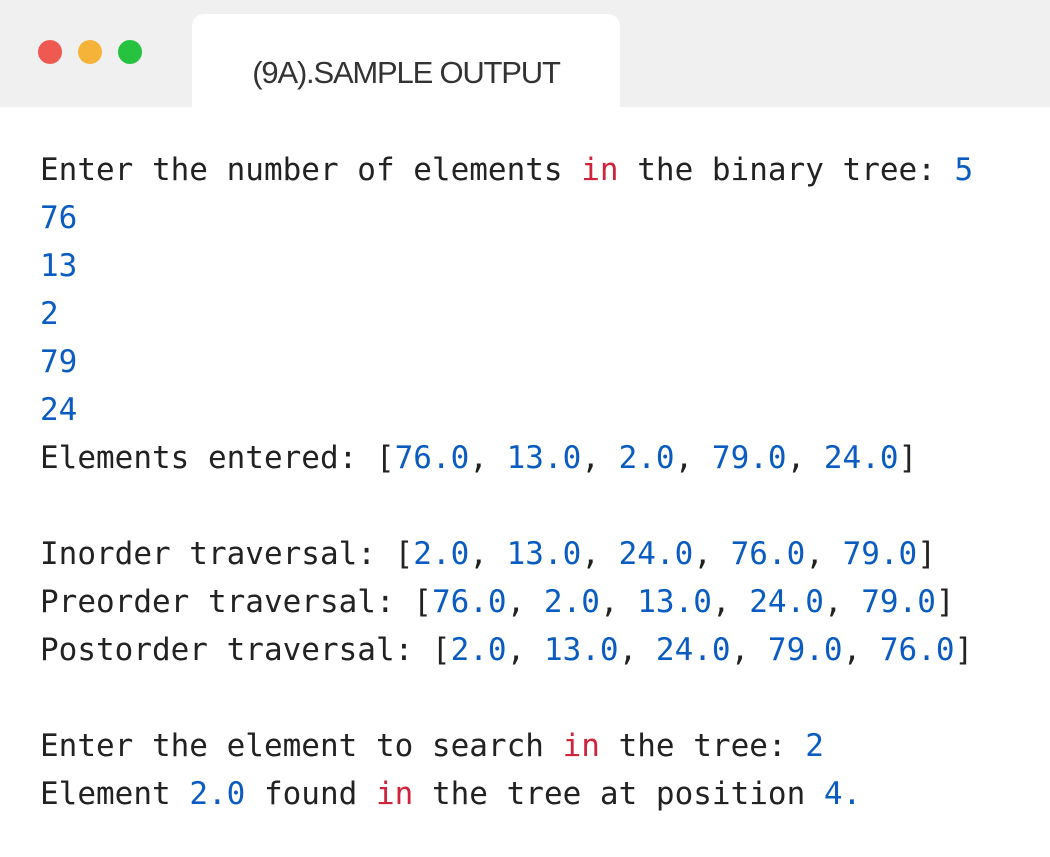 The width and height of the screenshot is (1050, 857). What do you see at coordinates (702, 746) in the screenshot?
I see `console-text: the tree:` at bounding box center [702, 746].